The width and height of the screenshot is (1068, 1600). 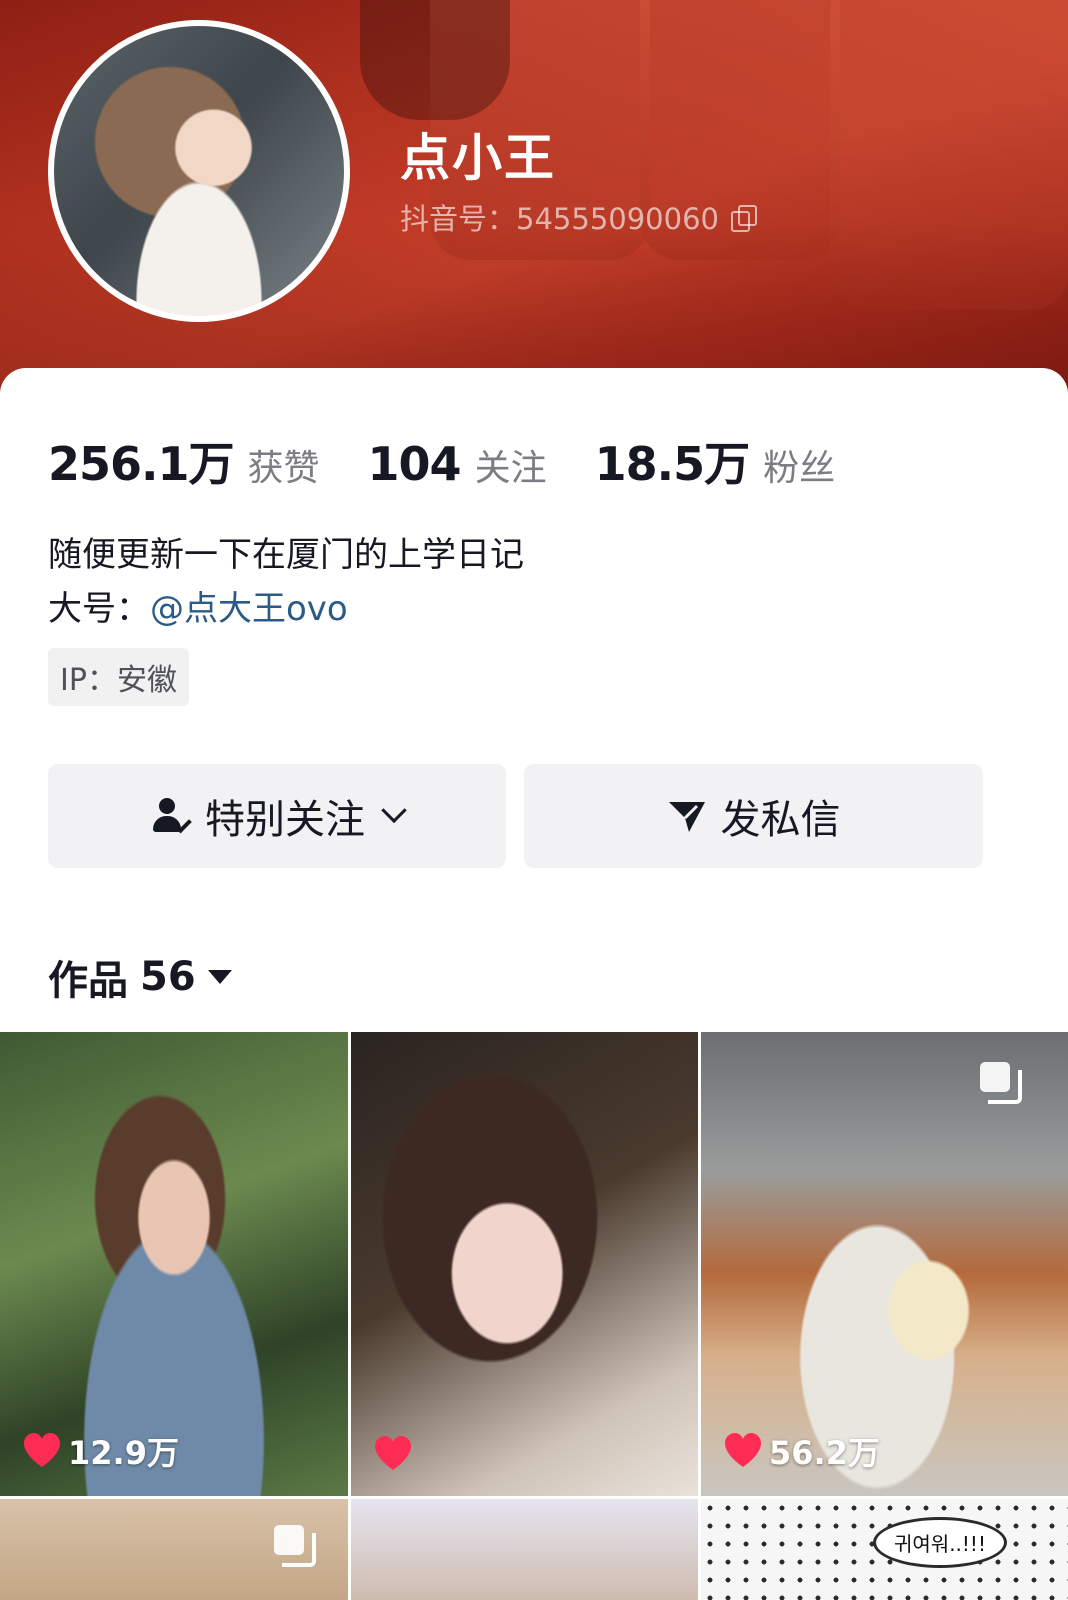 I want to click on stats-row: 256.1万 获赞 104 关注 18.5万 粉丝, so click(x=465, y=461).